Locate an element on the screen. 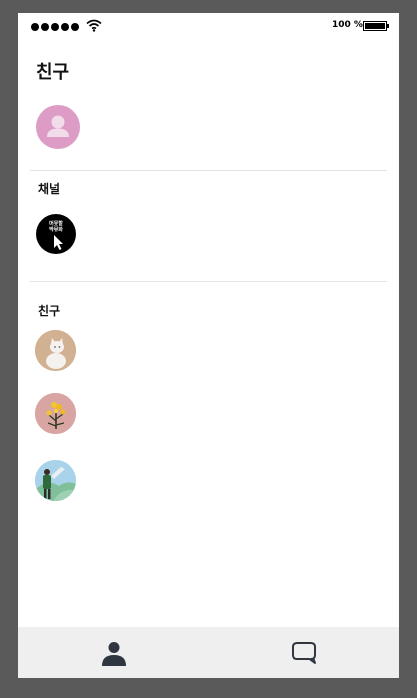 The image size is (417, 698). battery-icon is located at coordinates (376, 26).